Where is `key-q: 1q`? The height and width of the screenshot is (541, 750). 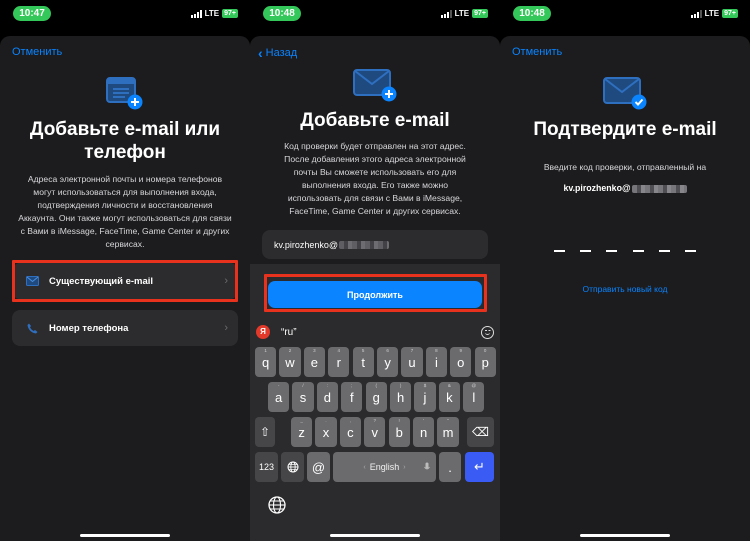 key-q: 1q is located at coordinates (266, 362).